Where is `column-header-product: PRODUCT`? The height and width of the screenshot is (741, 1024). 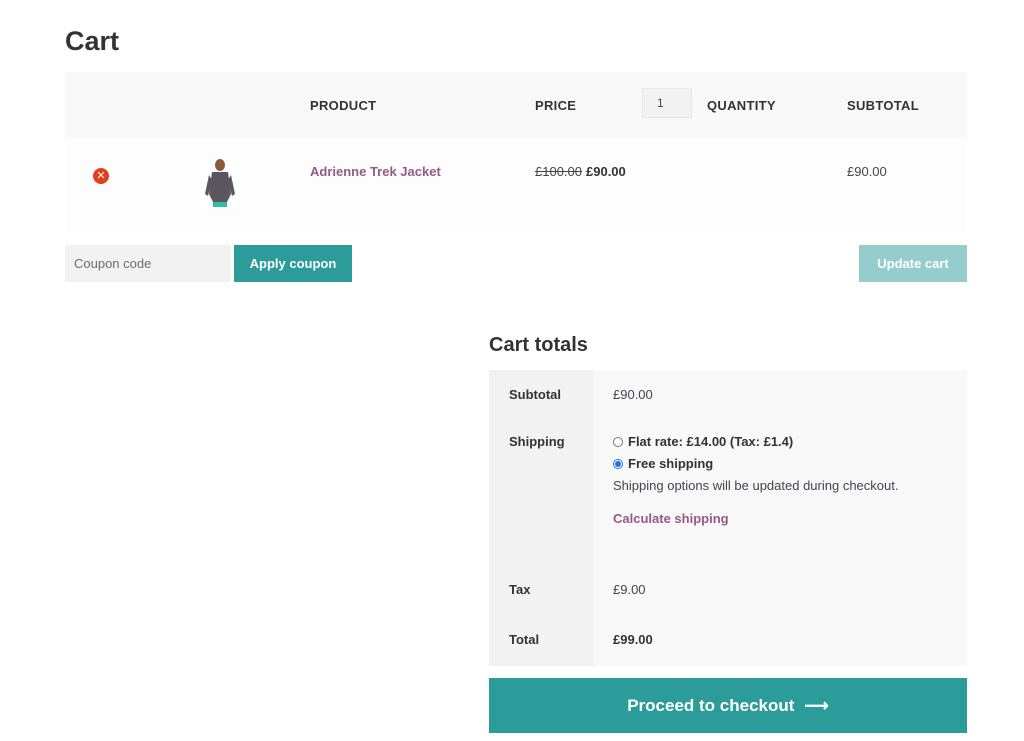 column-header-product: PRODUCT is located at coordinates (343, 105).